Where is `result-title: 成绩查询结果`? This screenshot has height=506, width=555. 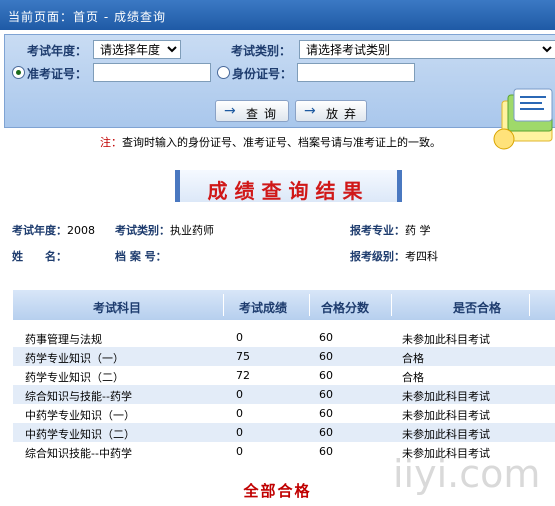 result-title: 成绩查询结果 is located at coordinates (288, 191).